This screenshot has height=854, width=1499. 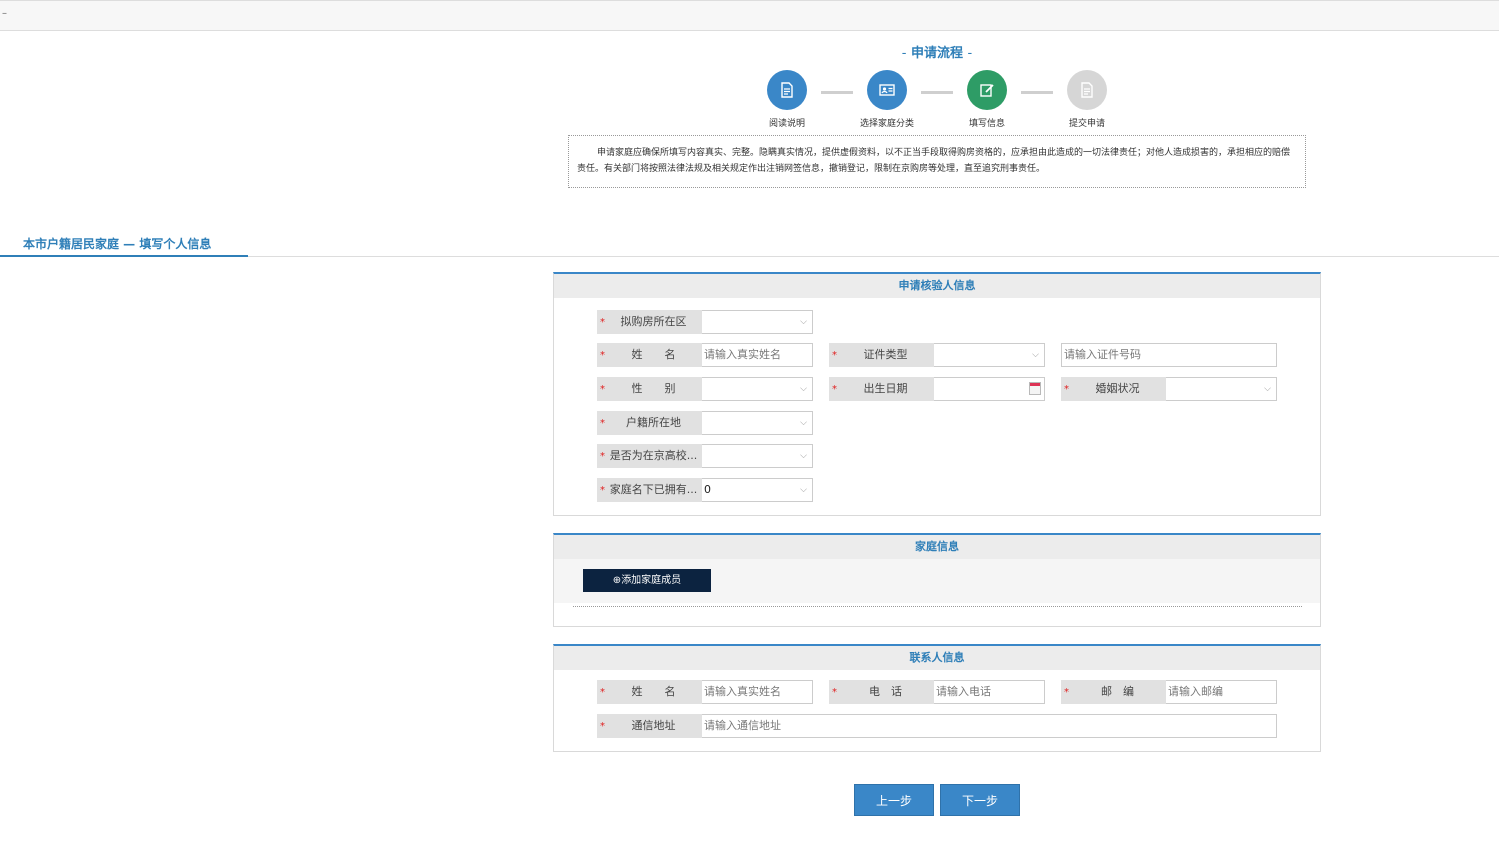 I want to click on student-field: * 是否为在京高校... ⌵, so click(x=705, y=456).